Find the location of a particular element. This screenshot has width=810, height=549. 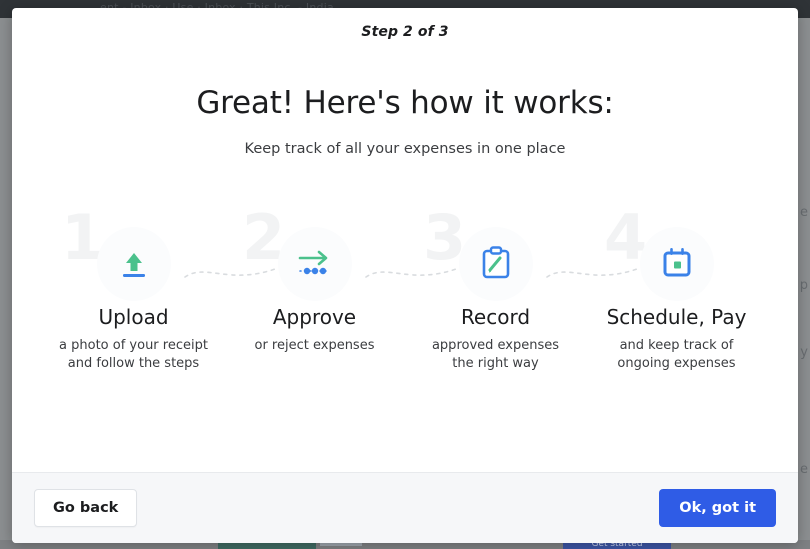

ok-got-it-button: Ok, got it is located at coordinates (717, 508).